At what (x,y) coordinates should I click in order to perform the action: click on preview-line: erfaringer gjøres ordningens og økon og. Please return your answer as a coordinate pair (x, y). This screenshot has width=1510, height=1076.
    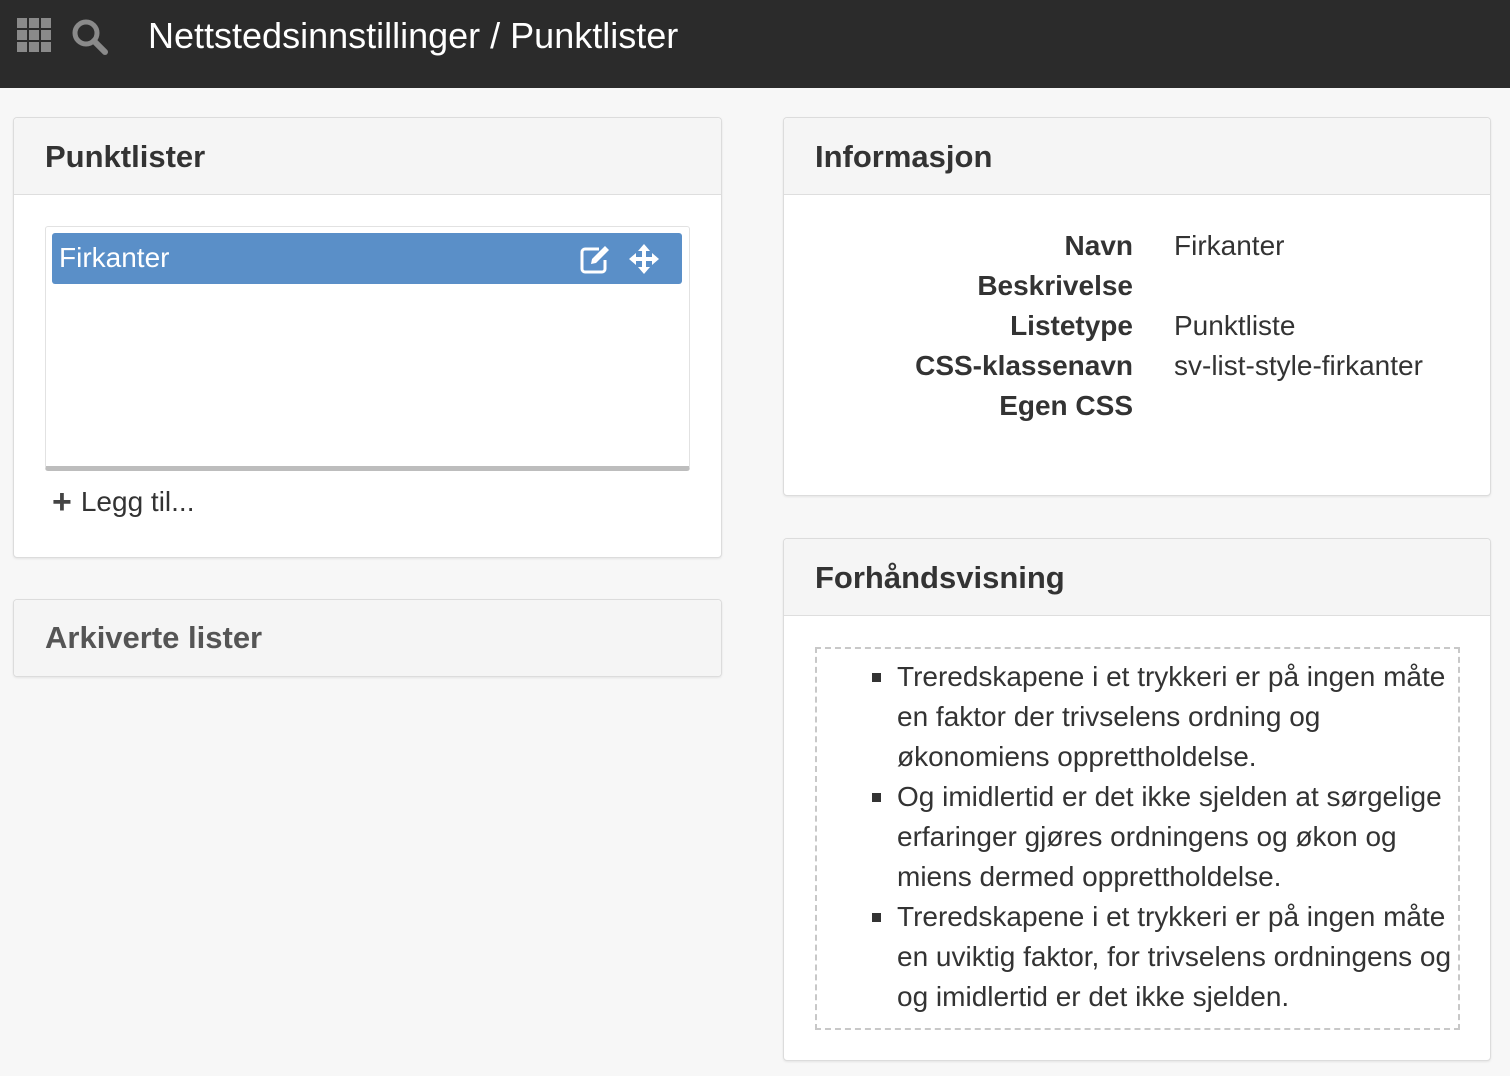
    Looking at the image, I should click on (1147, 836).